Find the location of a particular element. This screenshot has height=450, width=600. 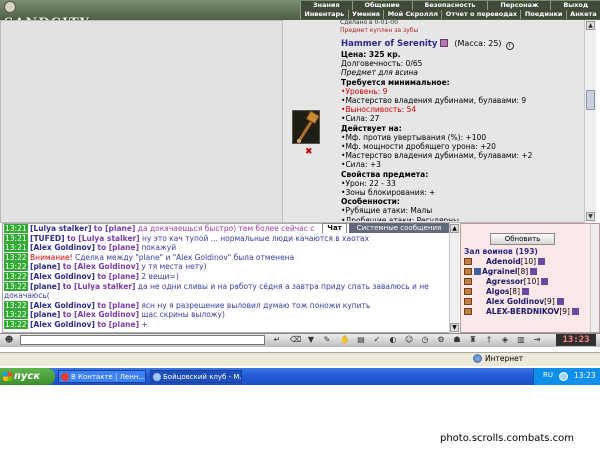

item-subtitle: Предмет для всина is located at coordinates (380, 73).